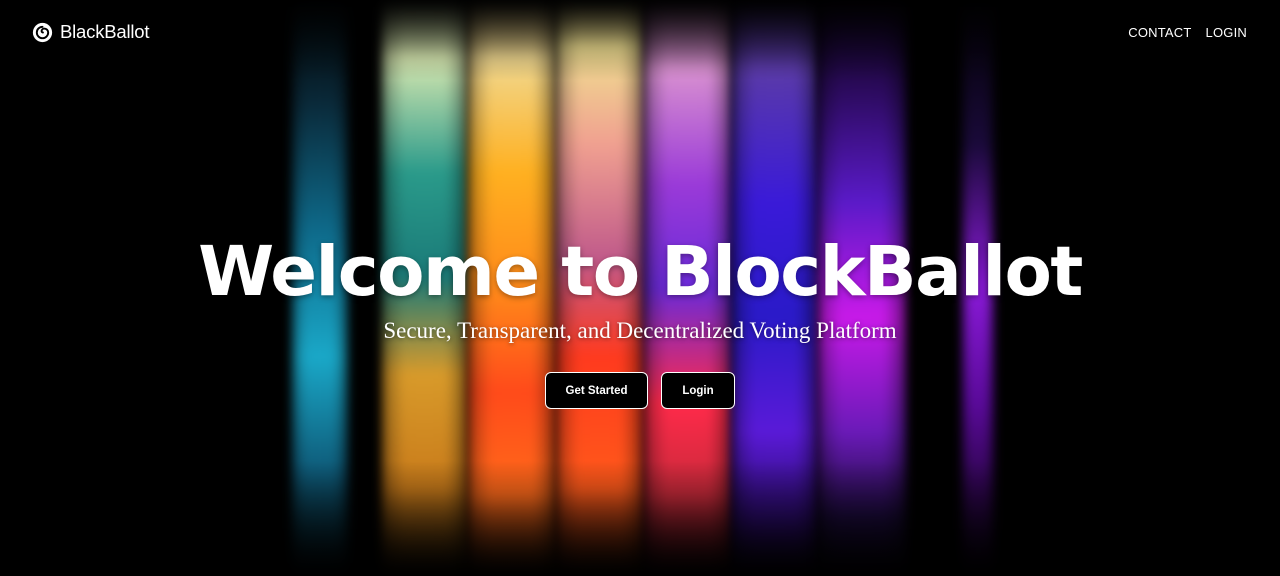 The image size is (1280, 576). What do you see at coordinates (698, 390) in the screenshot?
I see `login-button: Login` at bounding box center [698, 390].